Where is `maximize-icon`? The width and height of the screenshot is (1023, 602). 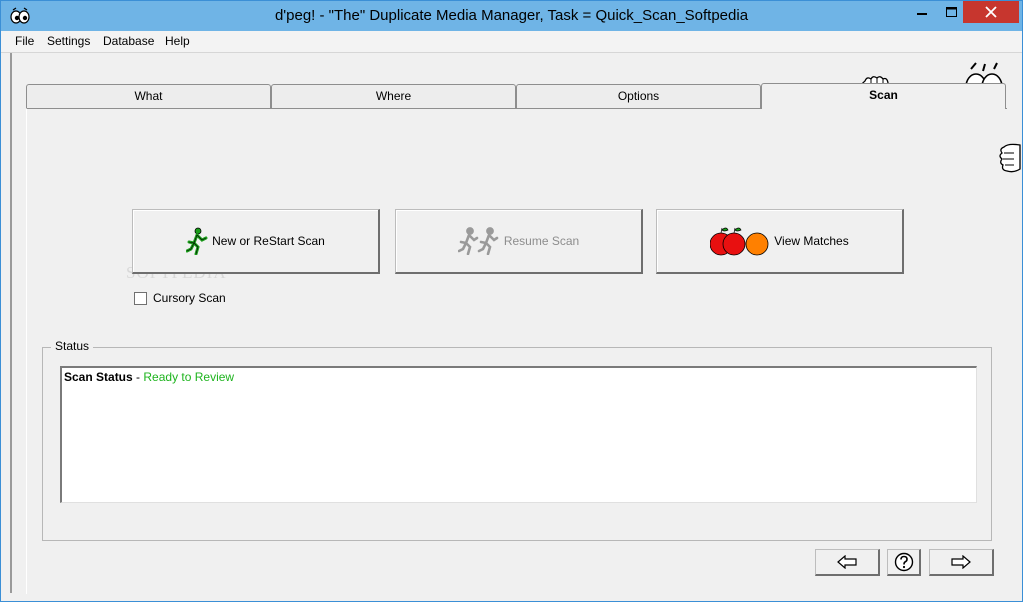
maximize-icon is located at coordinates (951, 12).